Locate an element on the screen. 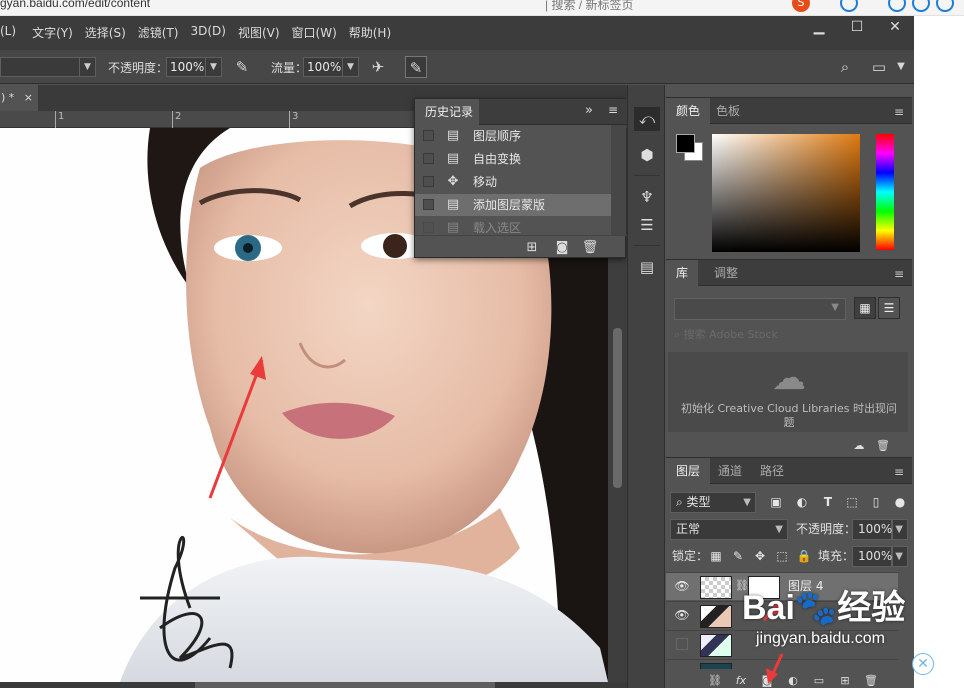 The height and width of the screenshot is (688, 964). fill-dropdown: ▼ is located at coordinates (900, 556).